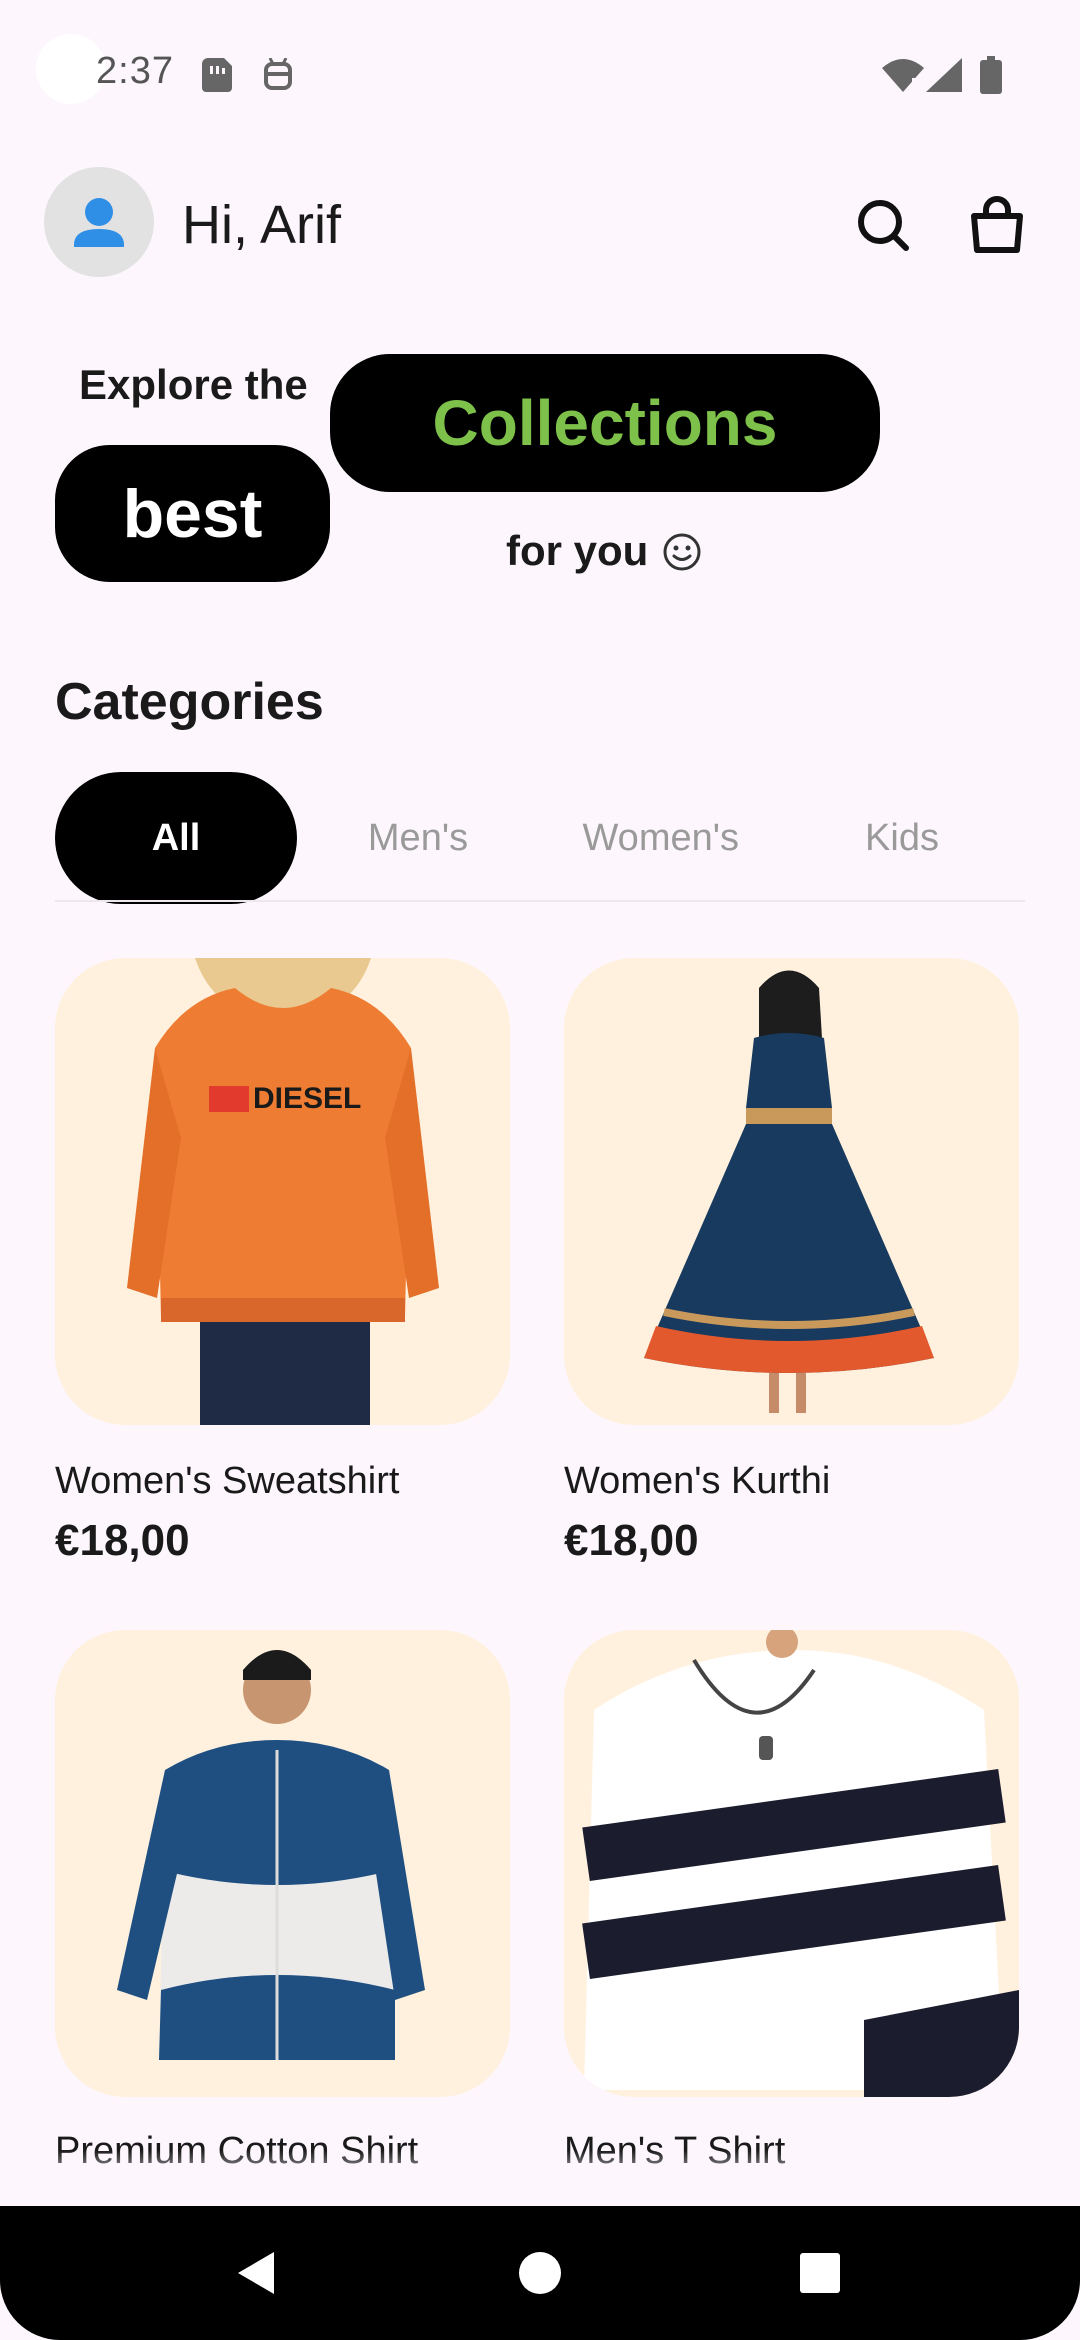  I want to click on collections-text: Collections, so click(605, 423).